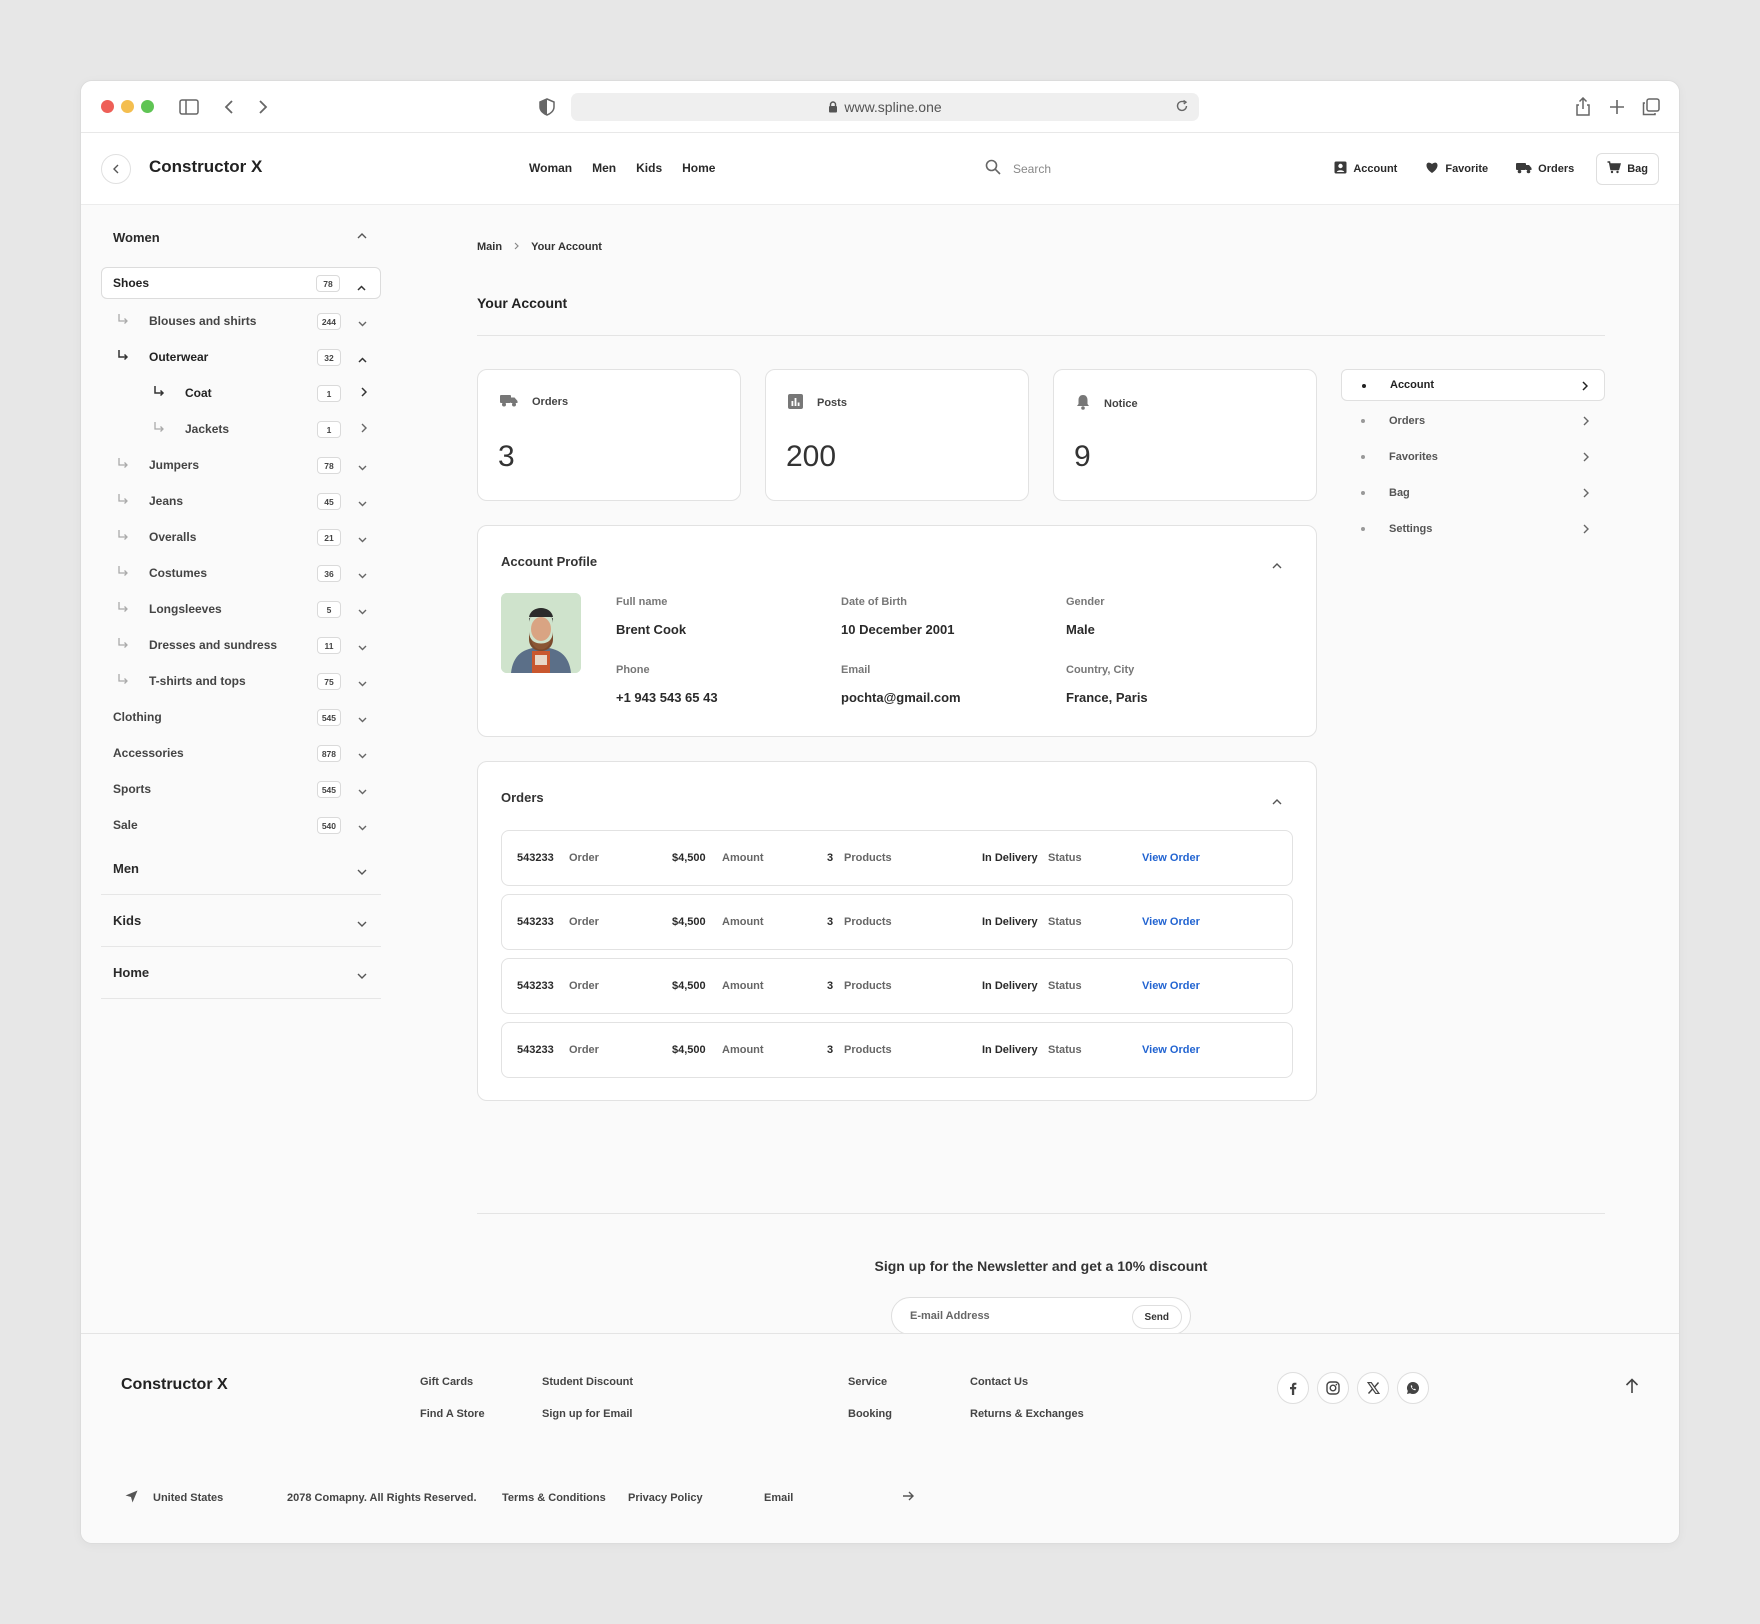 The image size is (1760, 1624). I want to click on stat-card-posts: Posts 200, so click(897, 435).